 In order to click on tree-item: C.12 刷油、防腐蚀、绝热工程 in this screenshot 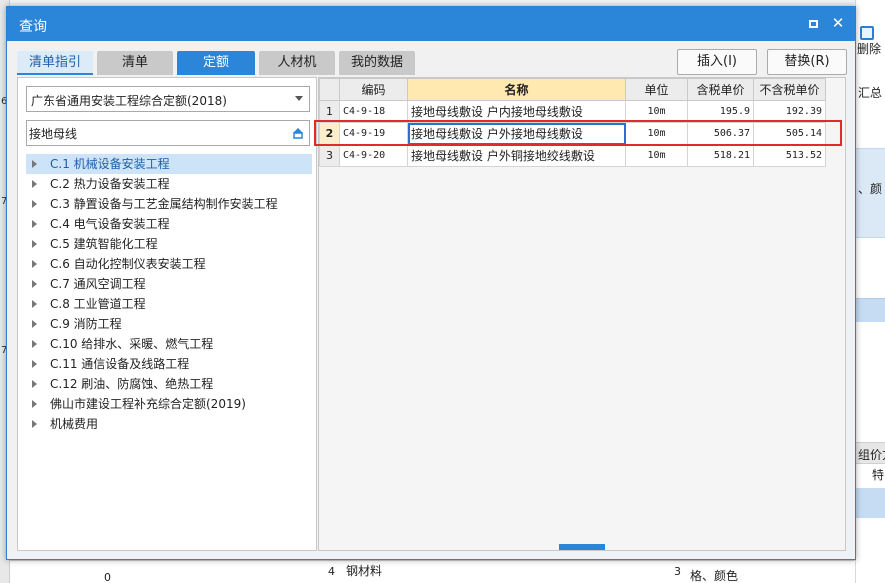, I will do `click(169, 384)`.